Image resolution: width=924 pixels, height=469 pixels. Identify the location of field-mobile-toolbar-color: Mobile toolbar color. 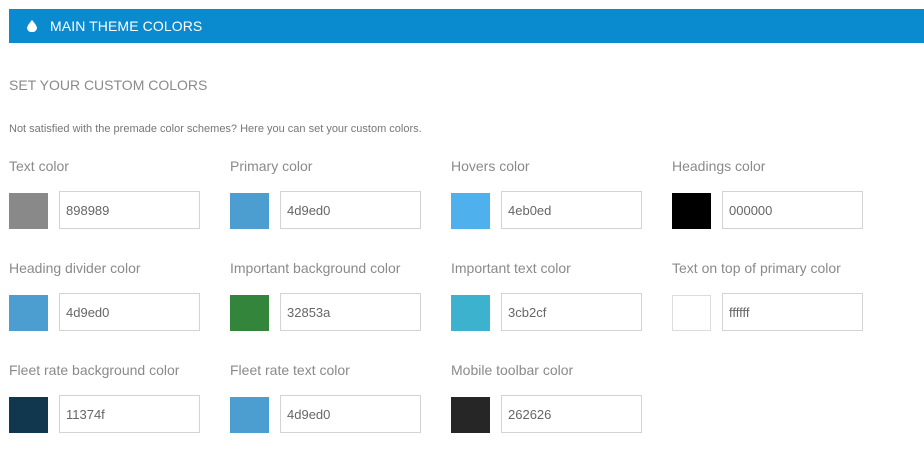
(561, 402).